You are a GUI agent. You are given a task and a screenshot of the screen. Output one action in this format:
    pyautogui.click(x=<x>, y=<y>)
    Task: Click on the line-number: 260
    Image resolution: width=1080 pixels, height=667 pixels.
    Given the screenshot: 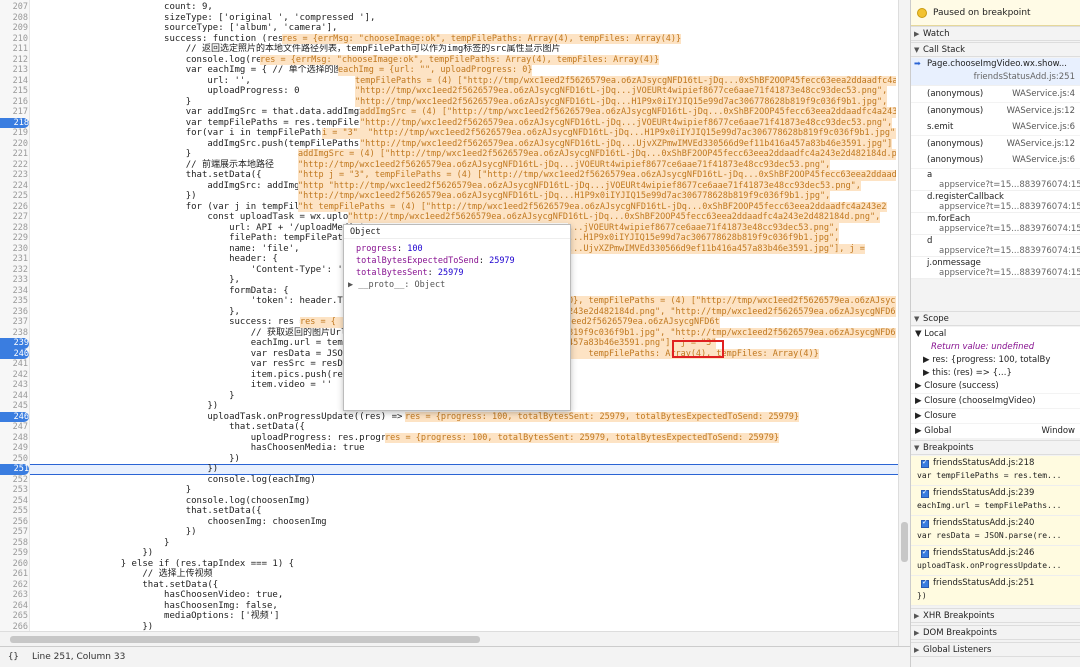 What is the action you would take?
    pyautogui.click(x=14, y=564)
    